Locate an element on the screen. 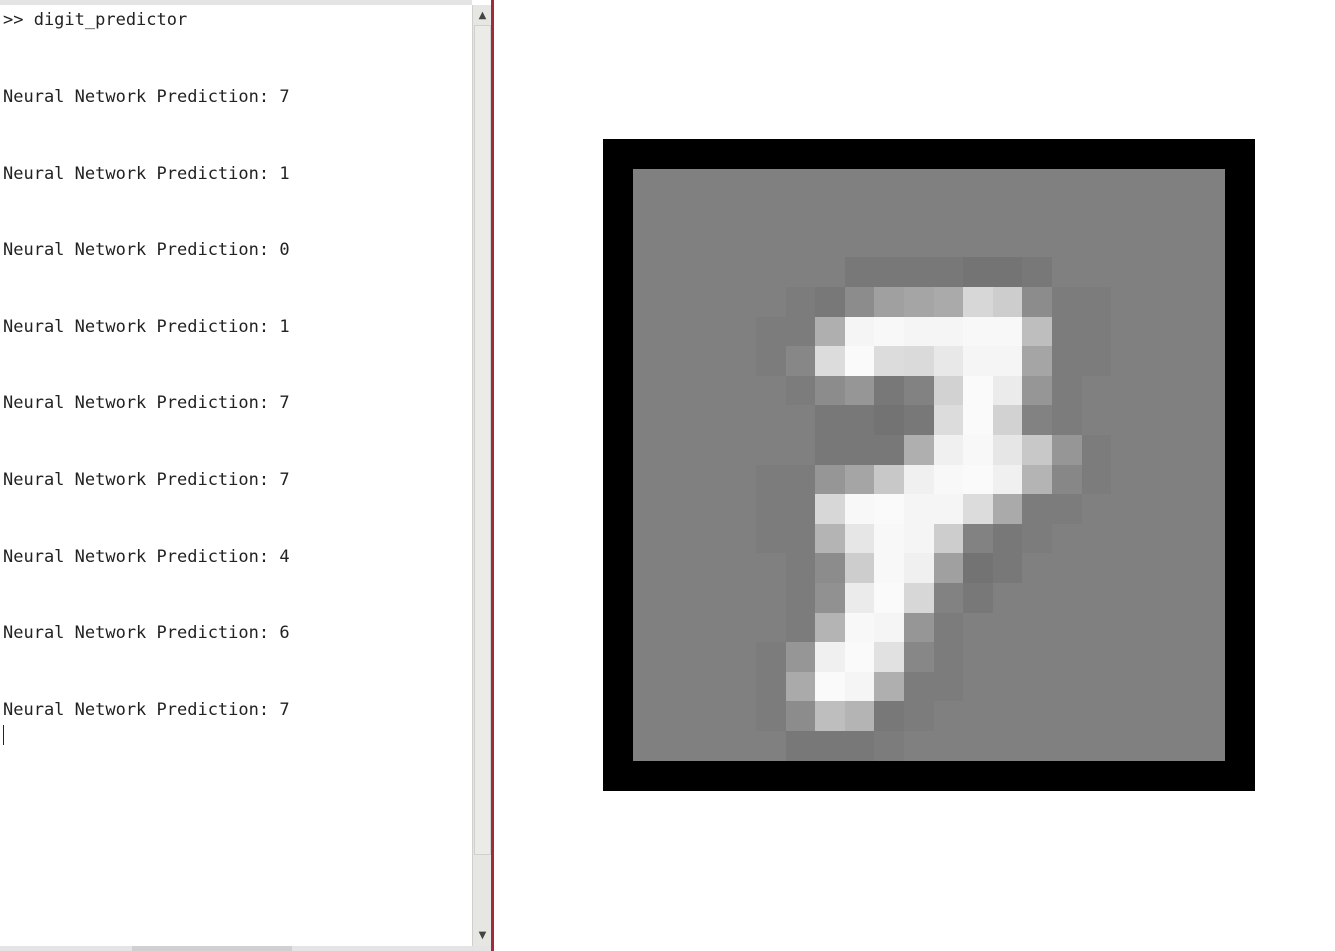 This screenshot has width=1335, height=951. vertical-scrollbar: ▲ ▼ is located at coordinates (482, 475).